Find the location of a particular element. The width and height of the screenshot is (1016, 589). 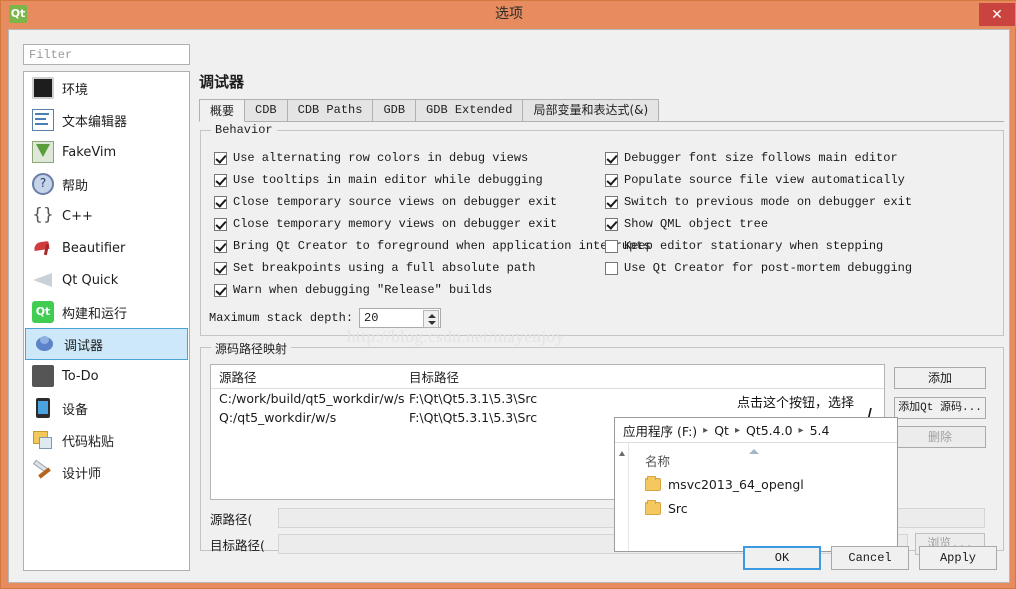

tab-0: 概要 is located at coordinates (222, 110).